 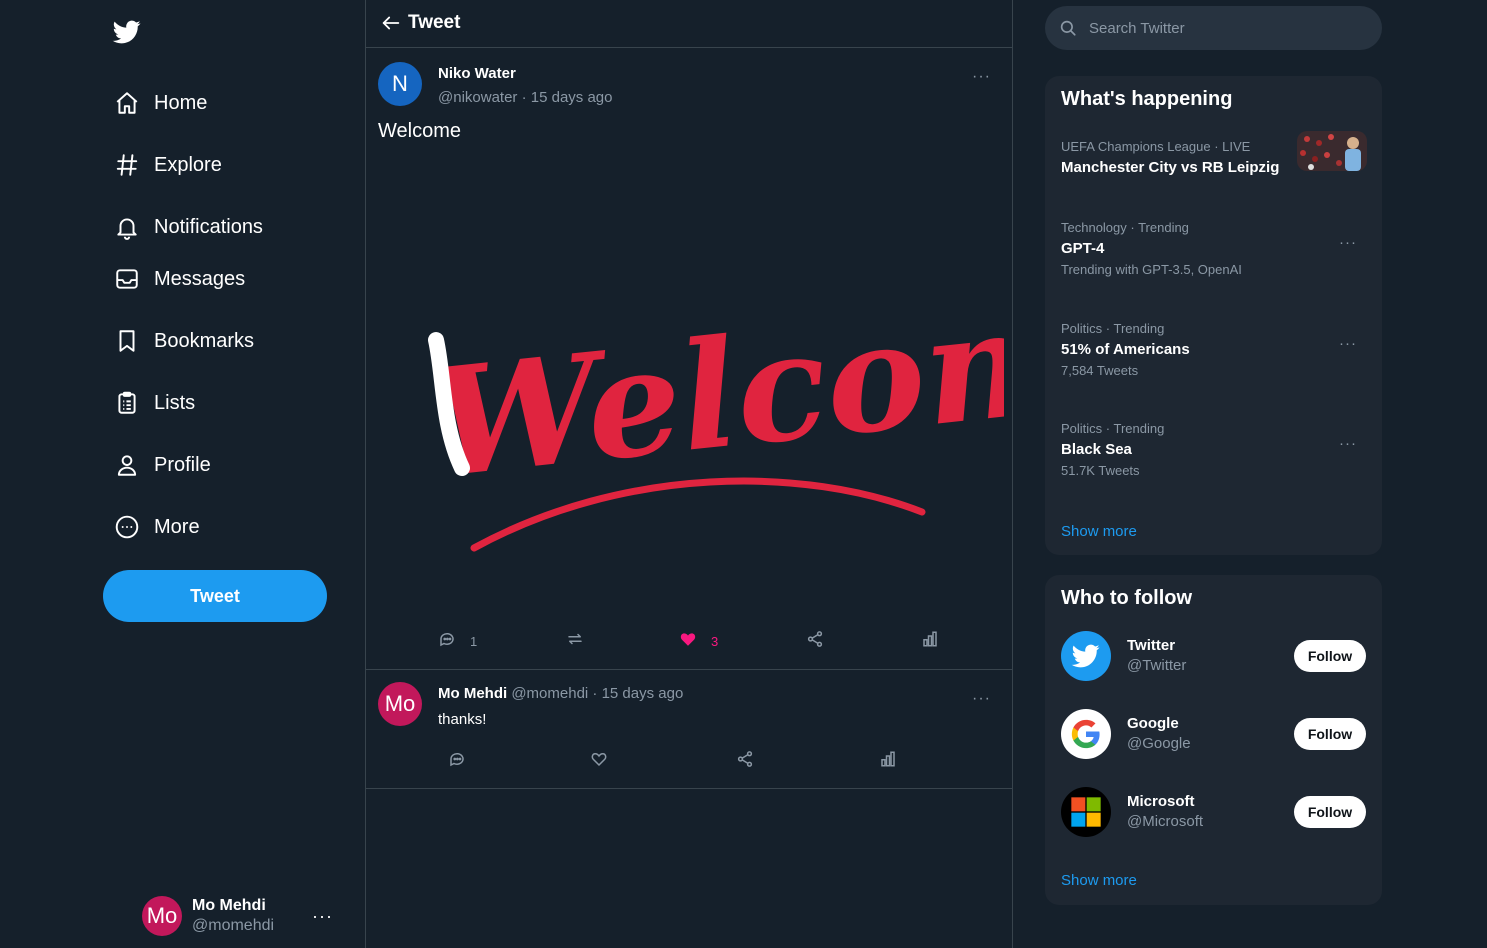 I want to click on comment-icon, so click(x=457, y=761).